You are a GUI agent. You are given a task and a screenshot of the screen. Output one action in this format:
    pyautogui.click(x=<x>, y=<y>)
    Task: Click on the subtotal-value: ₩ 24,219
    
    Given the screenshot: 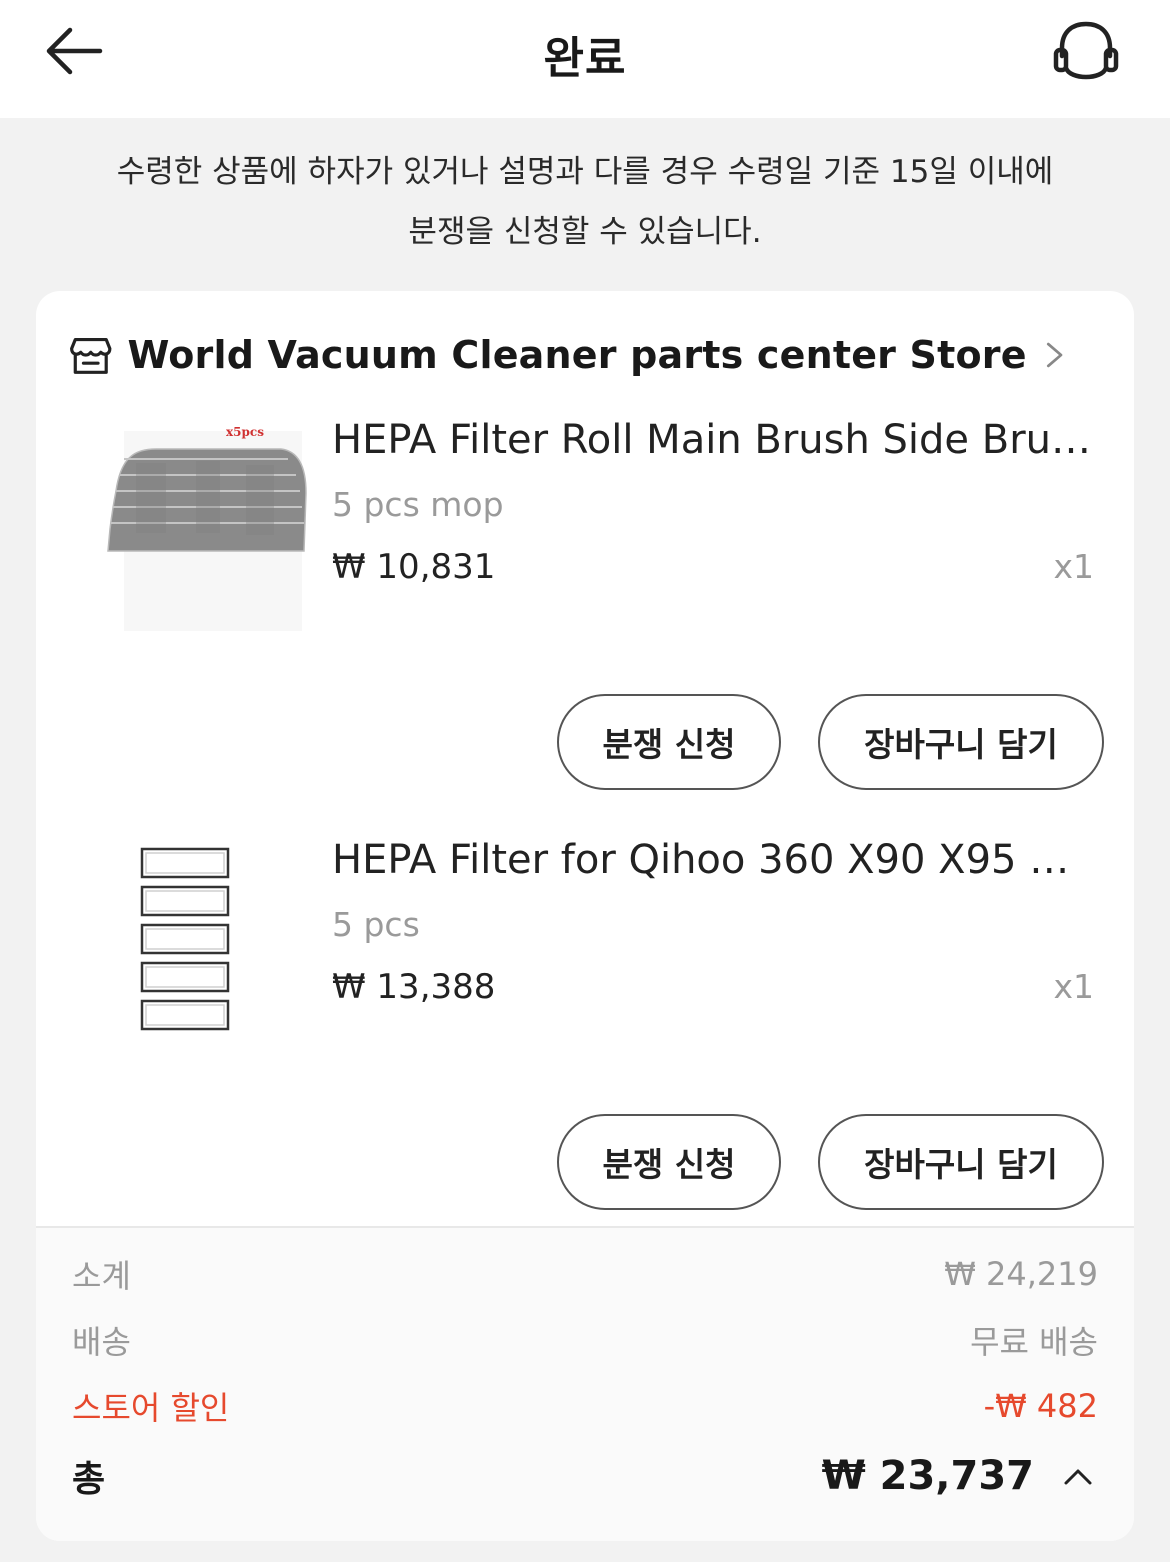 What is the action you would take?
    pyautogui.click(x=1021, y=1274)
    